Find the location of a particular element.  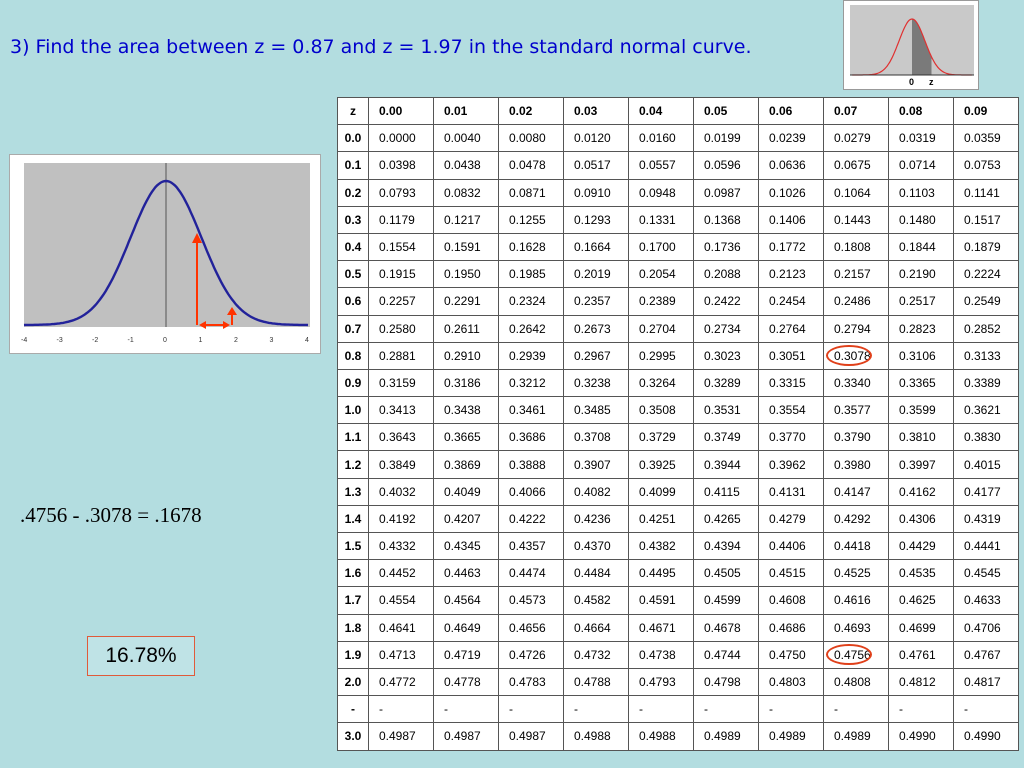

z-table-cell: 0.3770 is located at coordinates (791, 437).